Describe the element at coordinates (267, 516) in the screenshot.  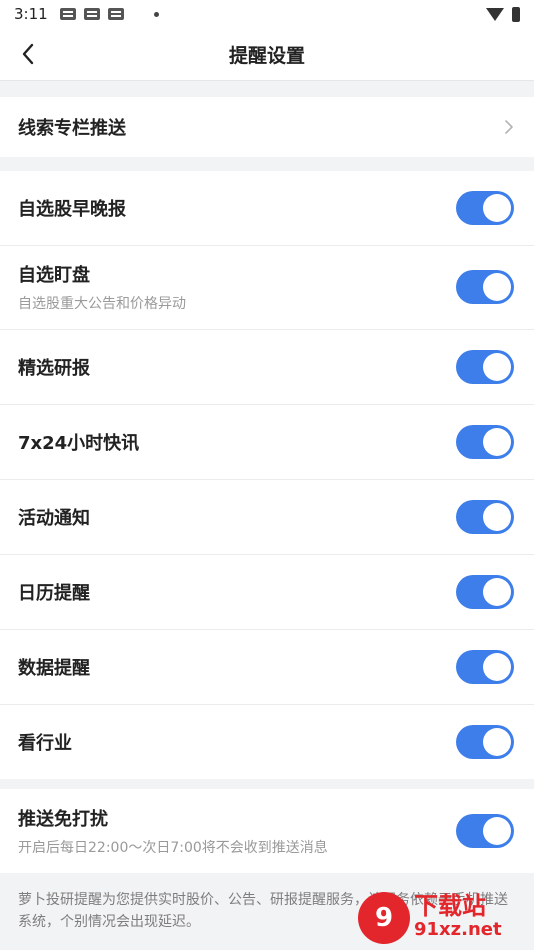
I see `setting-row: 活动通知` at that location.